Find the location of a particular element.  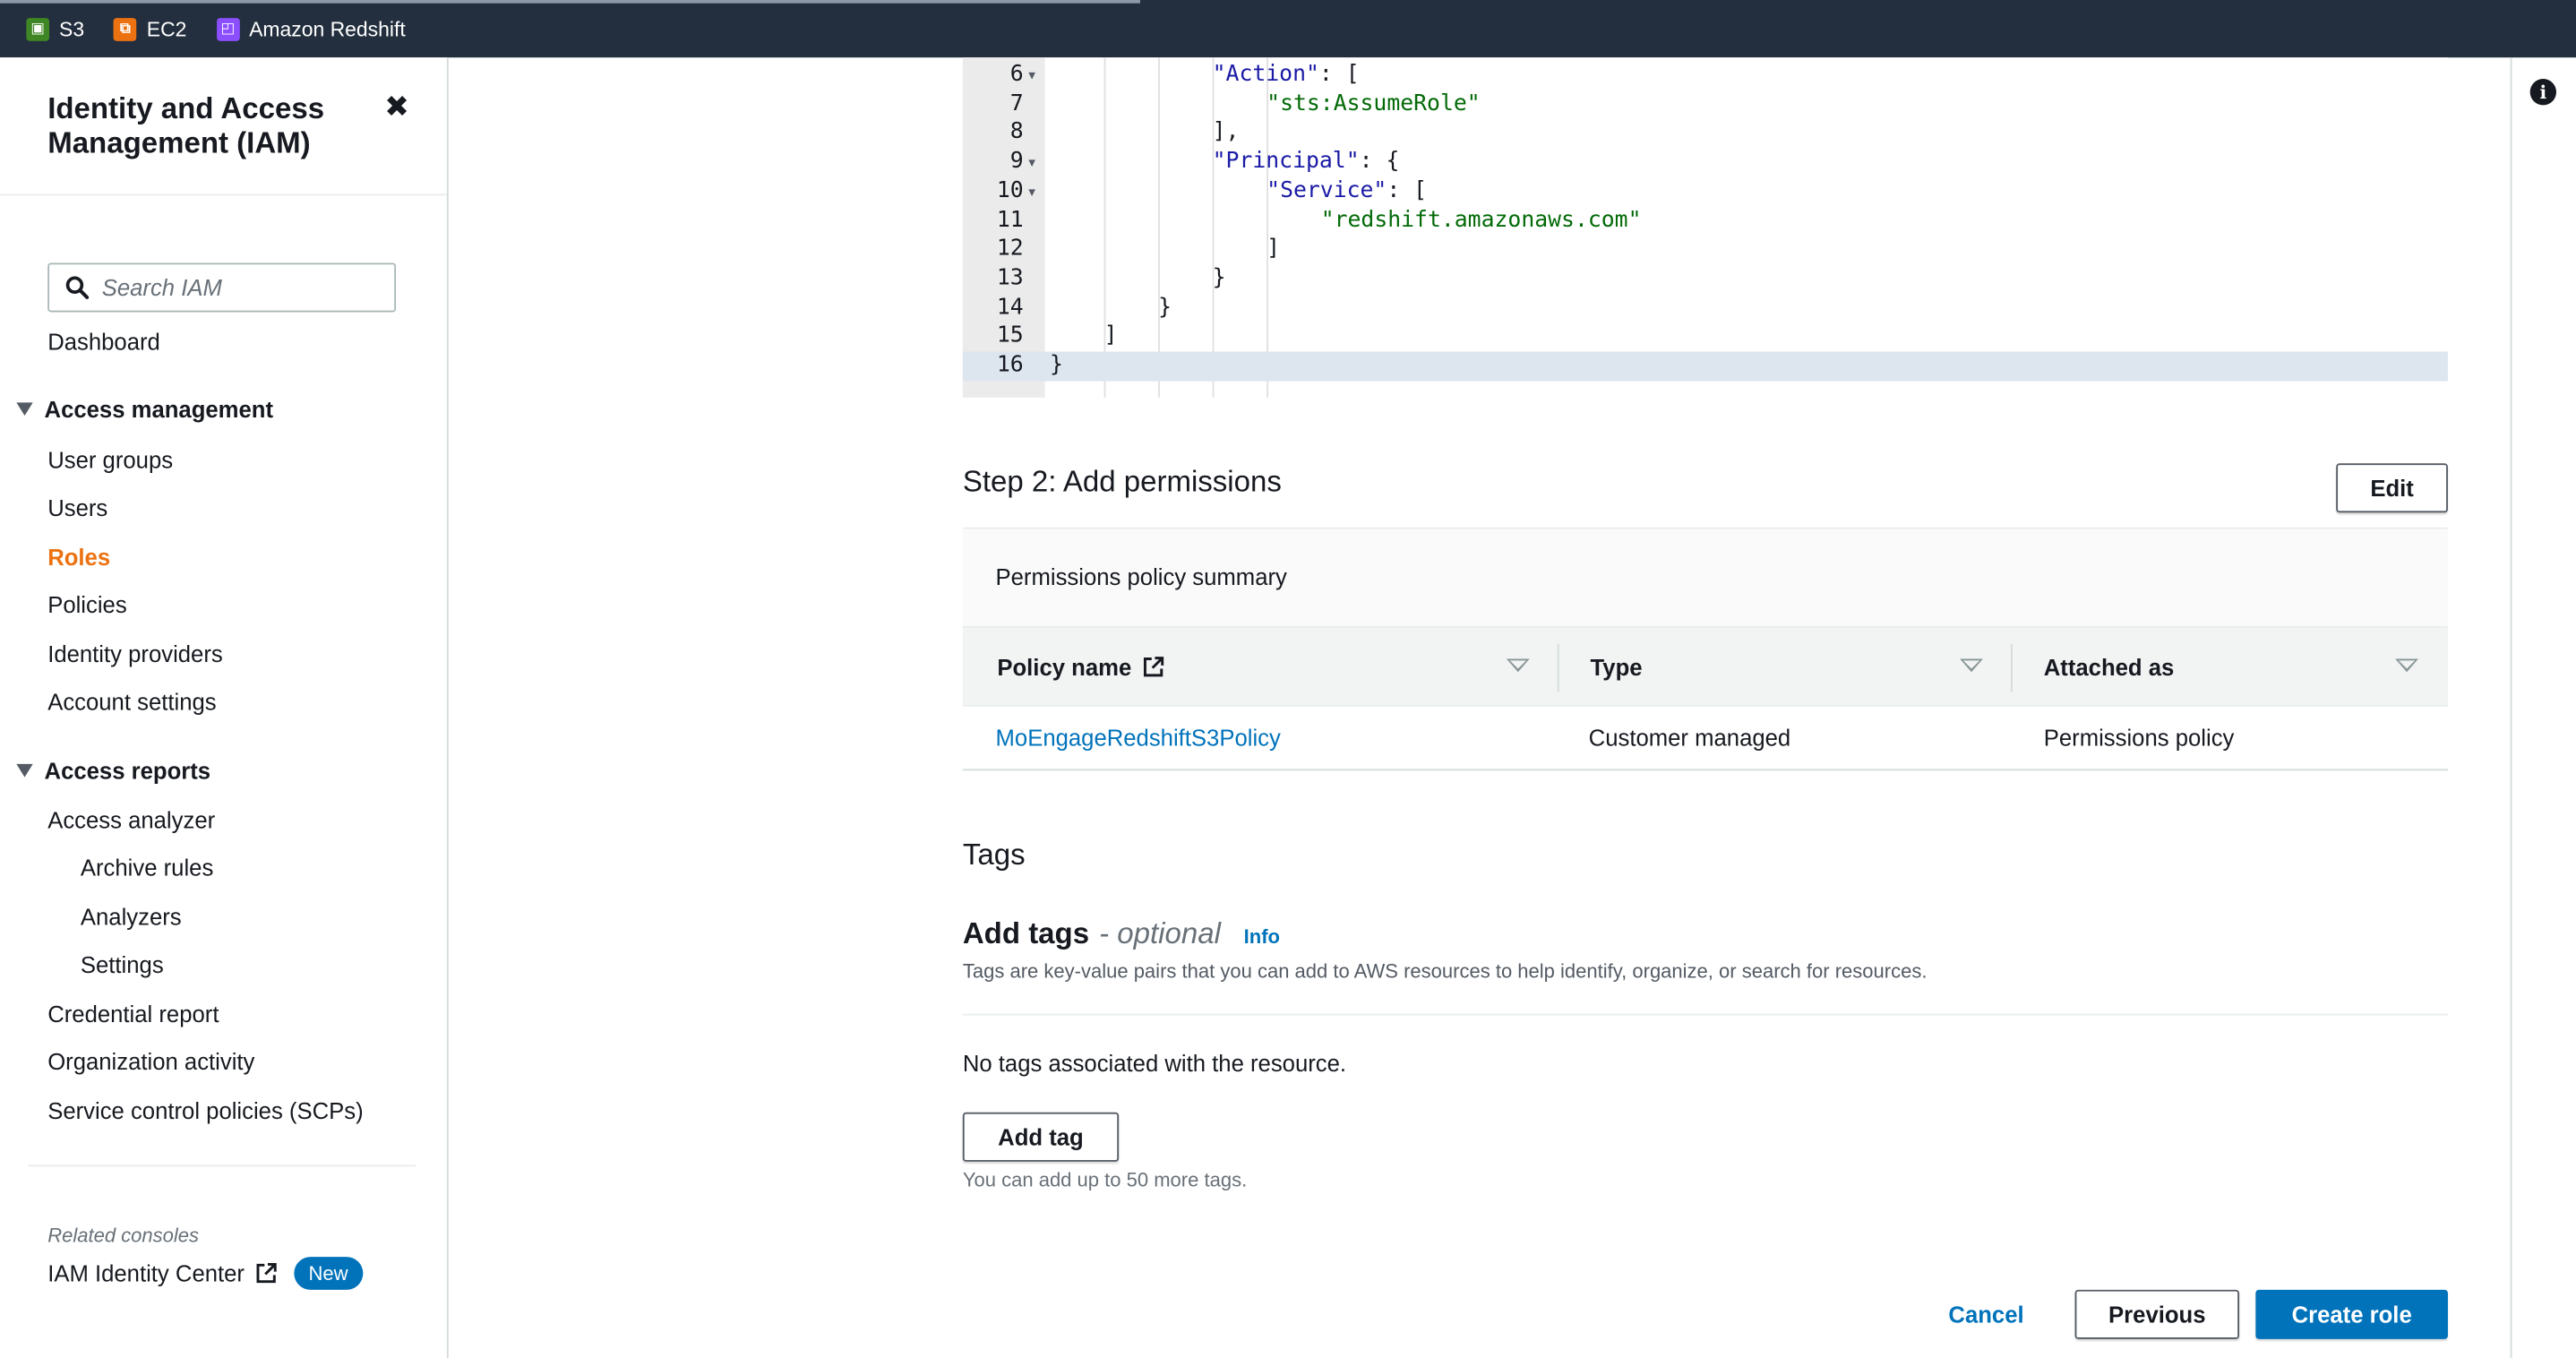

line-number: 14 is located at coordinates (1010, 306).